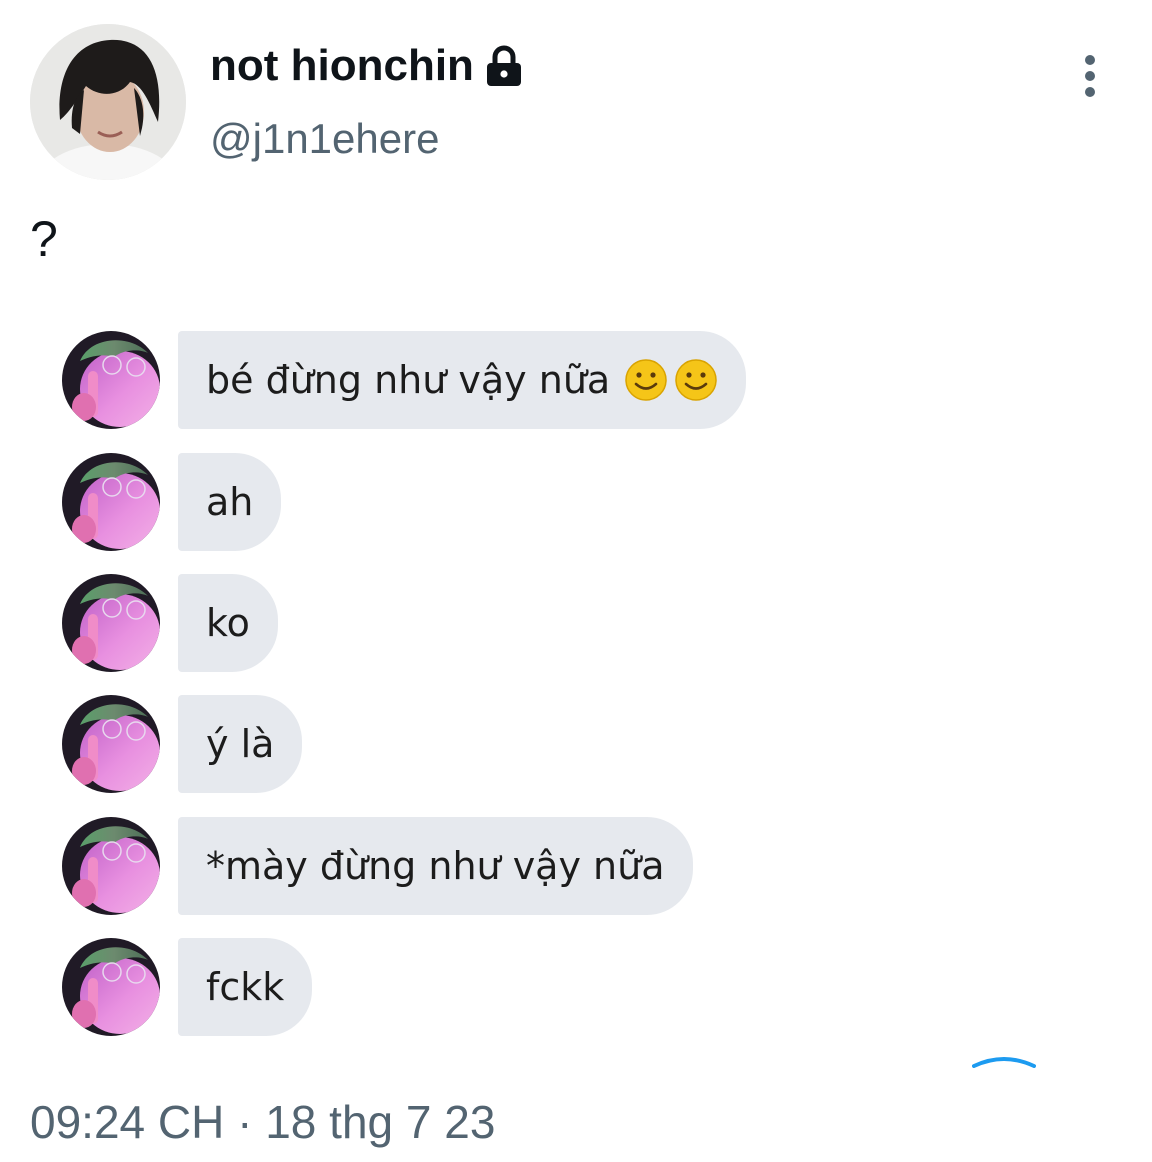 The height and width of the screenshot is (1162, 1152). What do you see at coordinates (108, 102) in the screenshot?
I see `profile-avatar` at bounding box center [108, 102].